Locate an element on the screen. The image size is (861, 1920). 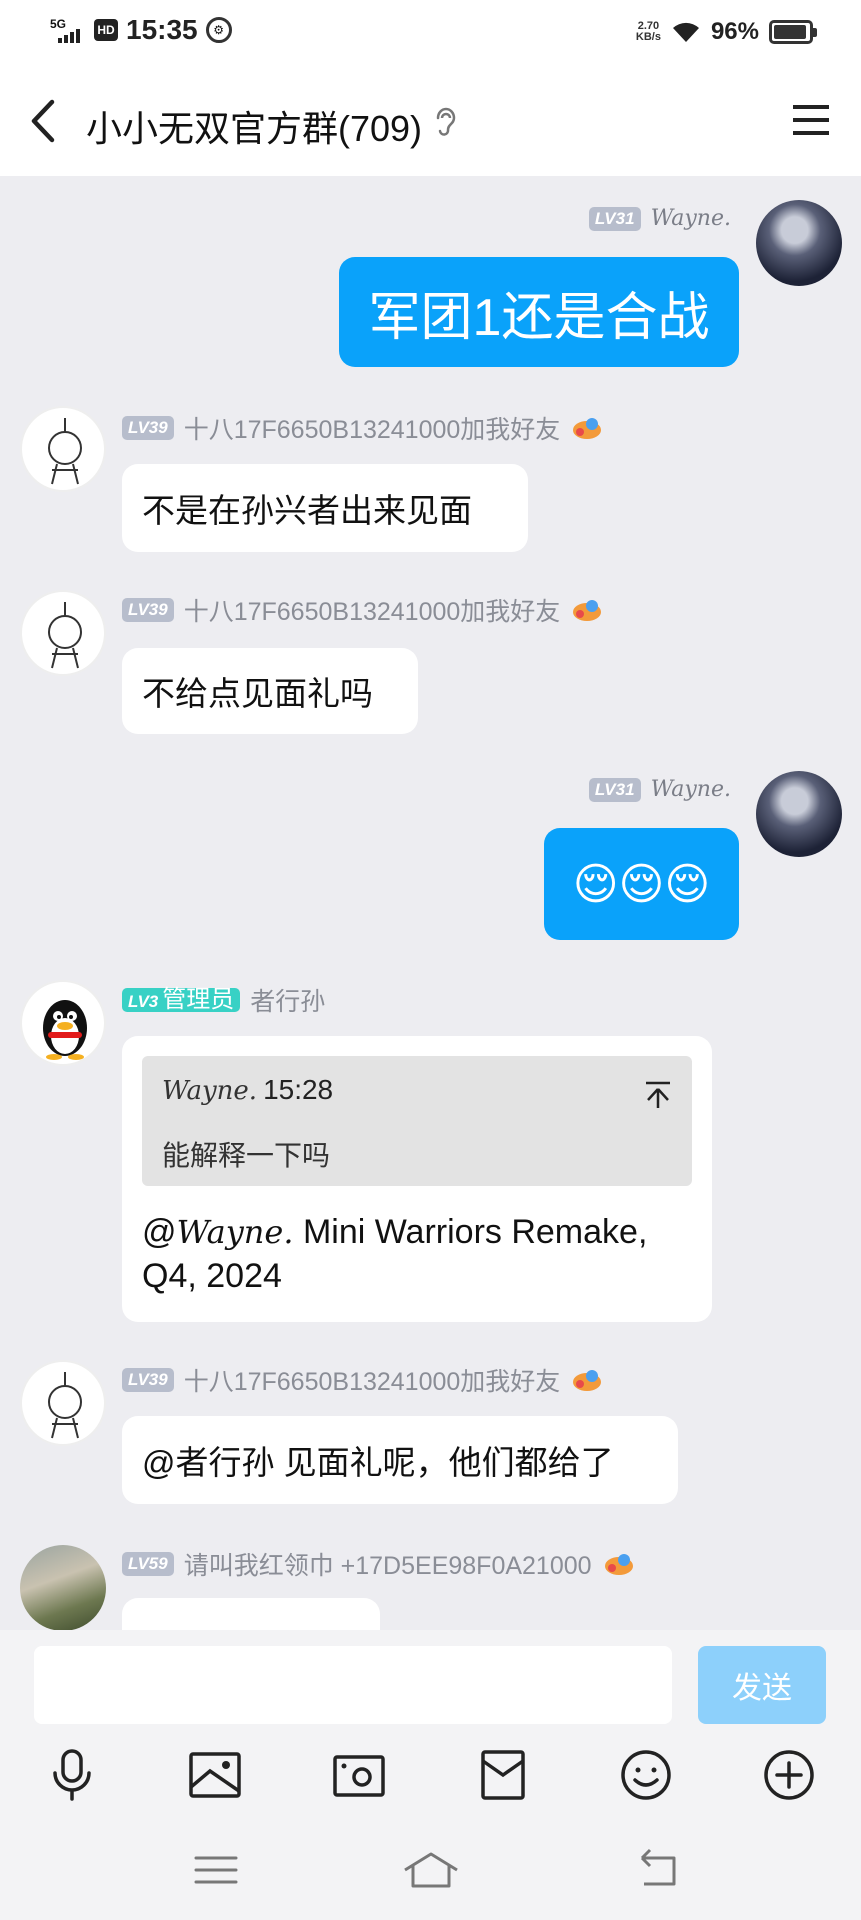
message-bubble: 军团1还是合战 is located at coordinates (539, 312).